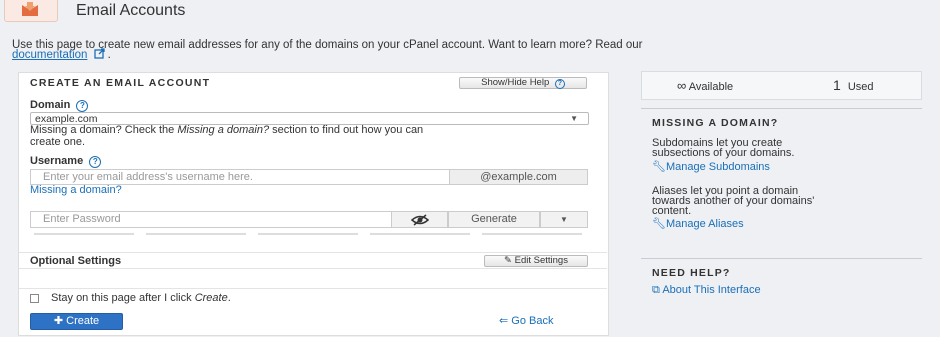  What do you see at coordinates (672, 211) in the screenshot?
I see `aliases-text-3: content.` at bounding box center [672, 211].